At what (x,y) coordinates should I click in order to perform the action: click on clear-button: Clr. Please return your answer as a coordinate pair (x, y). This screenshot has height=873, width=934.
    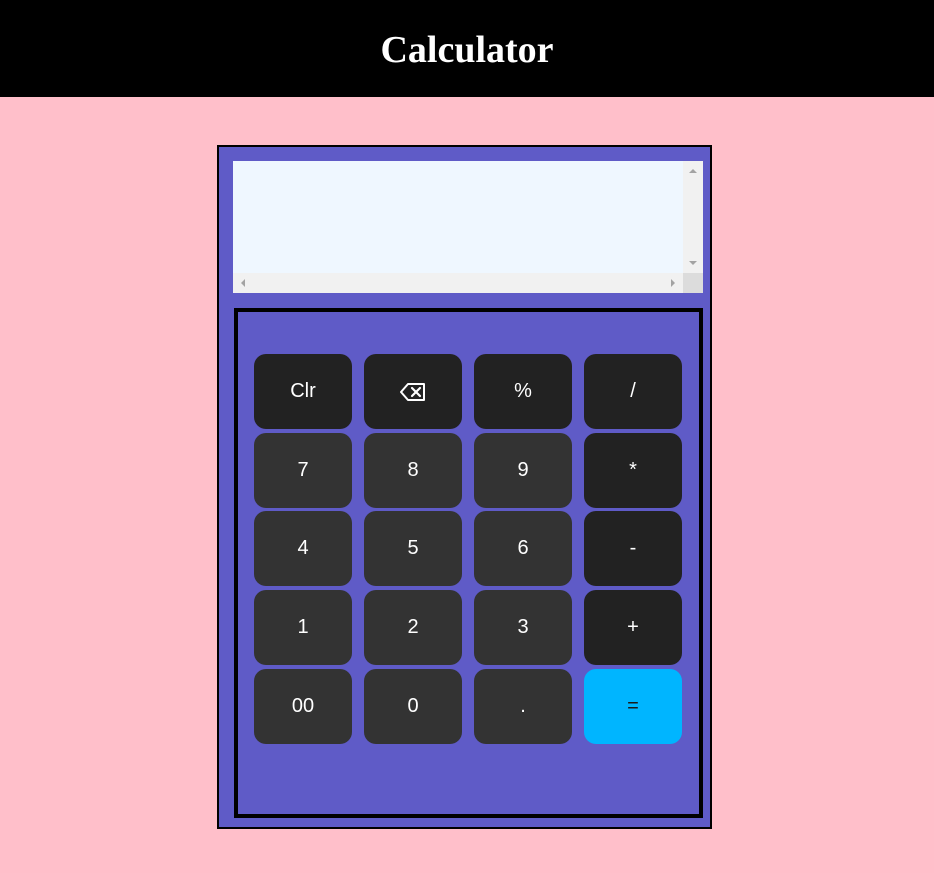
    Looking at the image, I should click on (303, 391).